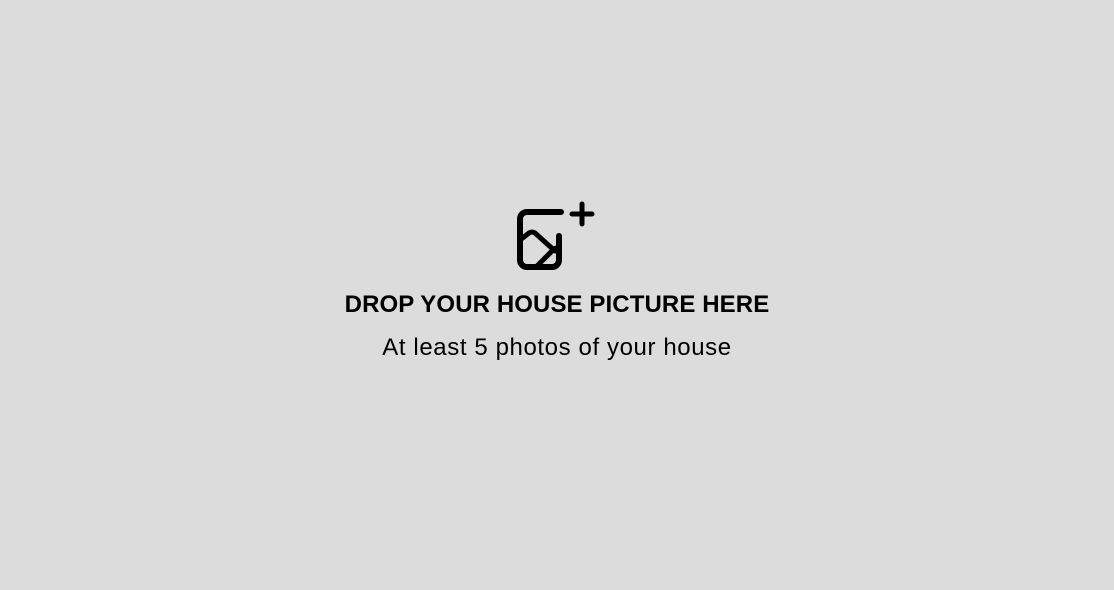 The image size is (1114, 590). Describe the element at coordinates (557, 304) in the screenshot. I see `dropzone-title: DROP YOUR HOUSE PICTURE HERE` at that location.